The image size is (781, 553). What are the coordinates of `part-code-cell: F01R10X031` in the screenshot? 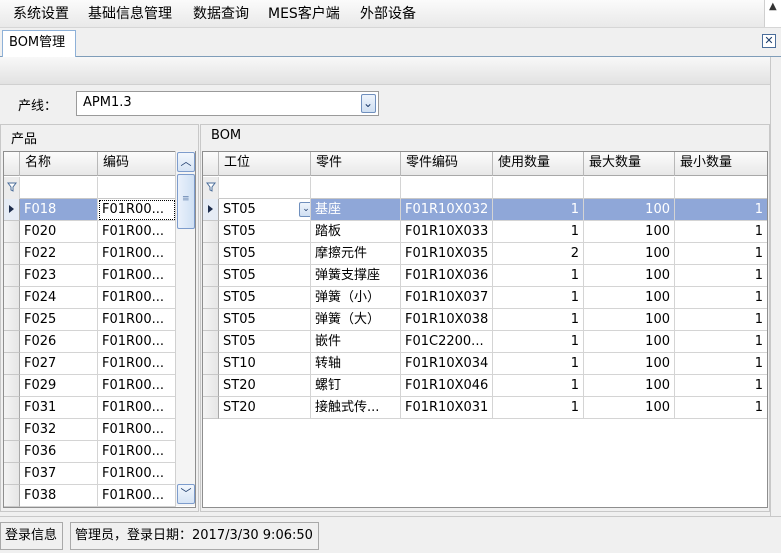 It's located at (447, 408).